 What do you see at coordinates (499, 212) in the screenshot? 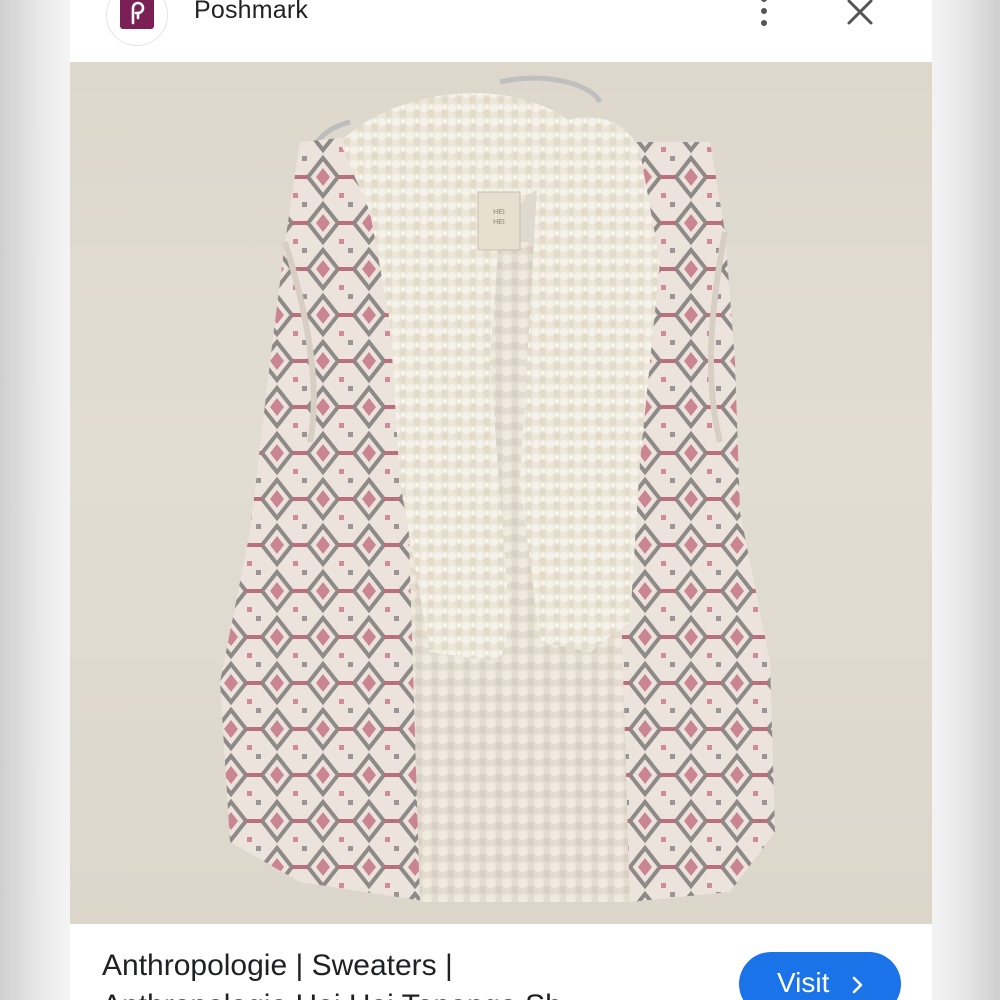
I see `vest-tag-text: HEI` at bounding box center [499, 212].